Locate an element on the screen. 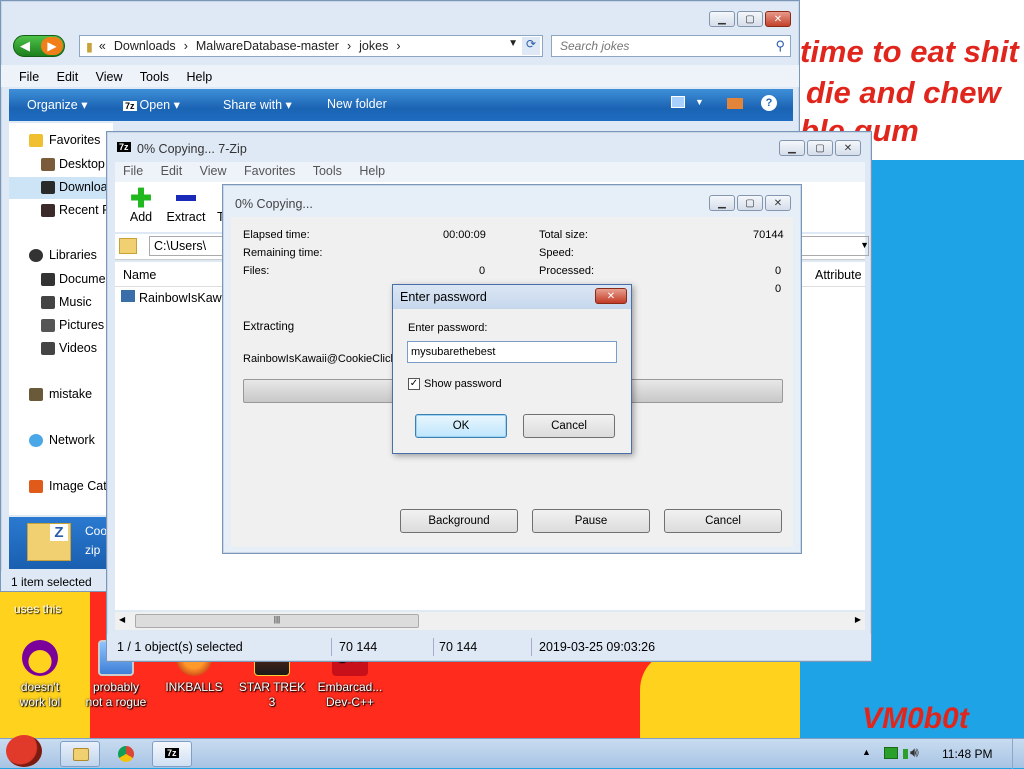 Image resolution: width=1024 pixels, height=769 pixels. show-password-label: Show password is located at coordinates (463, 384).